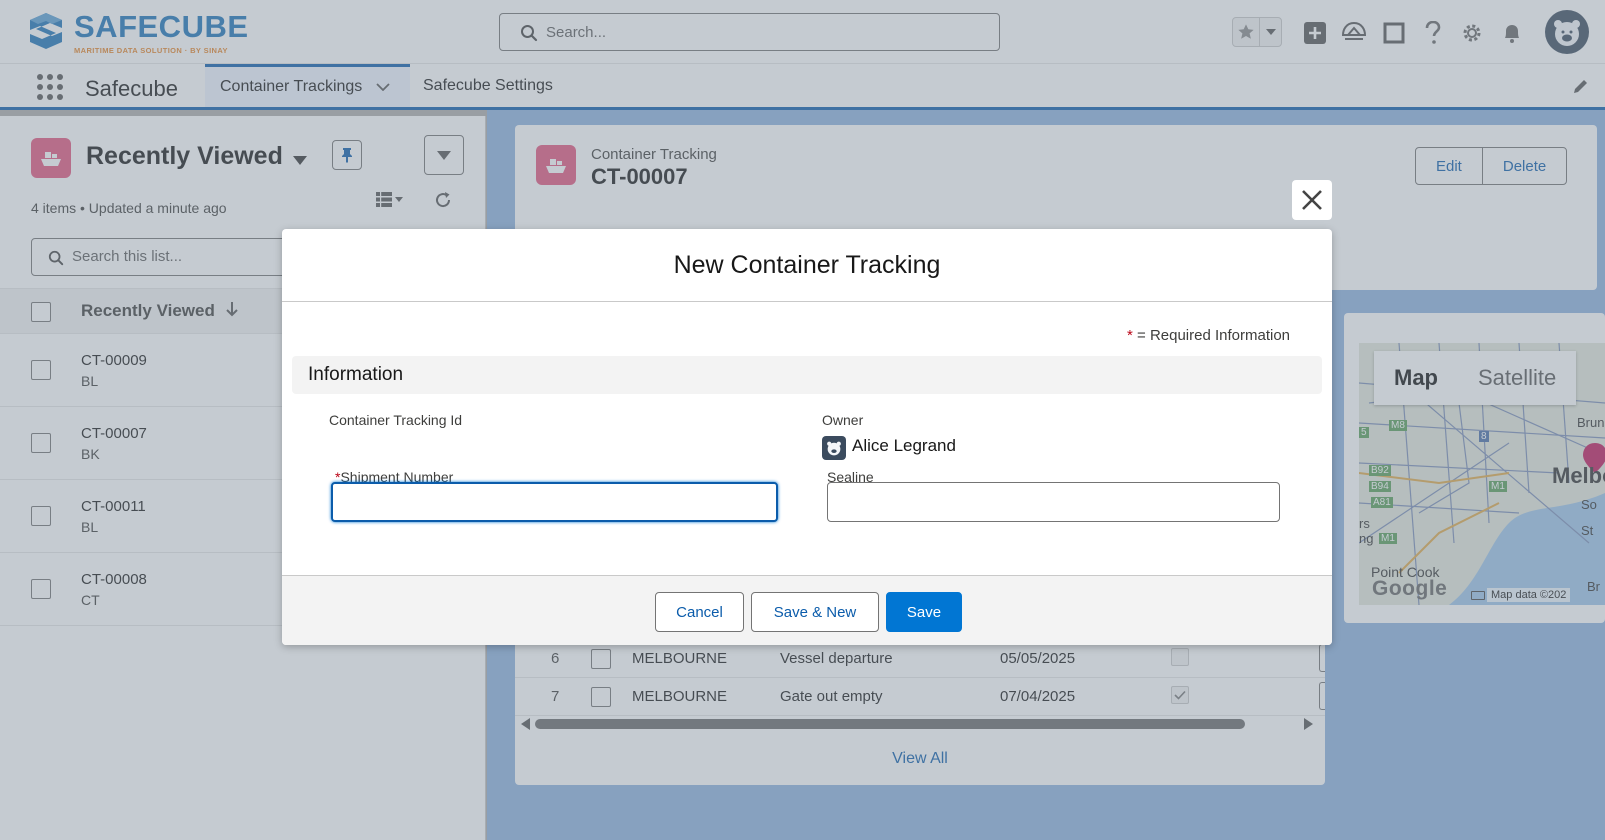 Image resolution: width=1605 pixels, height=840 pixels. Describe the element at coordinates (1053, 502) in the screenshot. I see `sealine-input` at that location.